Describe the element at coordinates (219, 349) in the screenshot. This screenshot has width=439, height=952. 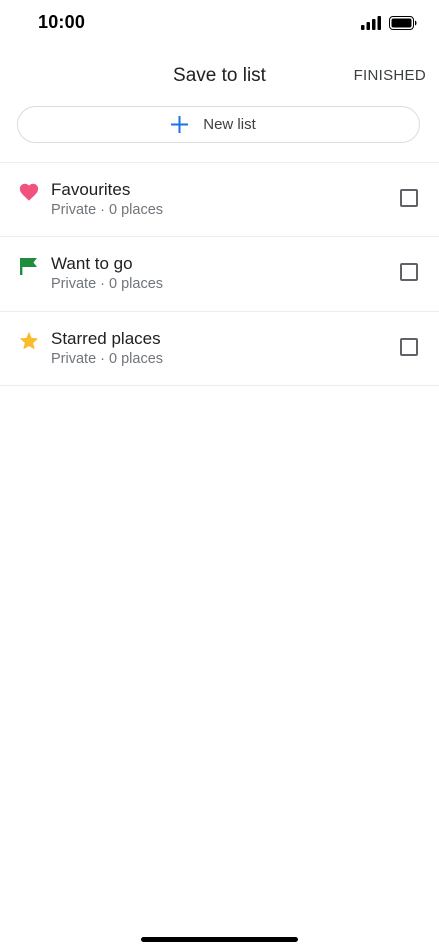
I see `list-item-starred-places: Starred places Private · 0 places` at that location.